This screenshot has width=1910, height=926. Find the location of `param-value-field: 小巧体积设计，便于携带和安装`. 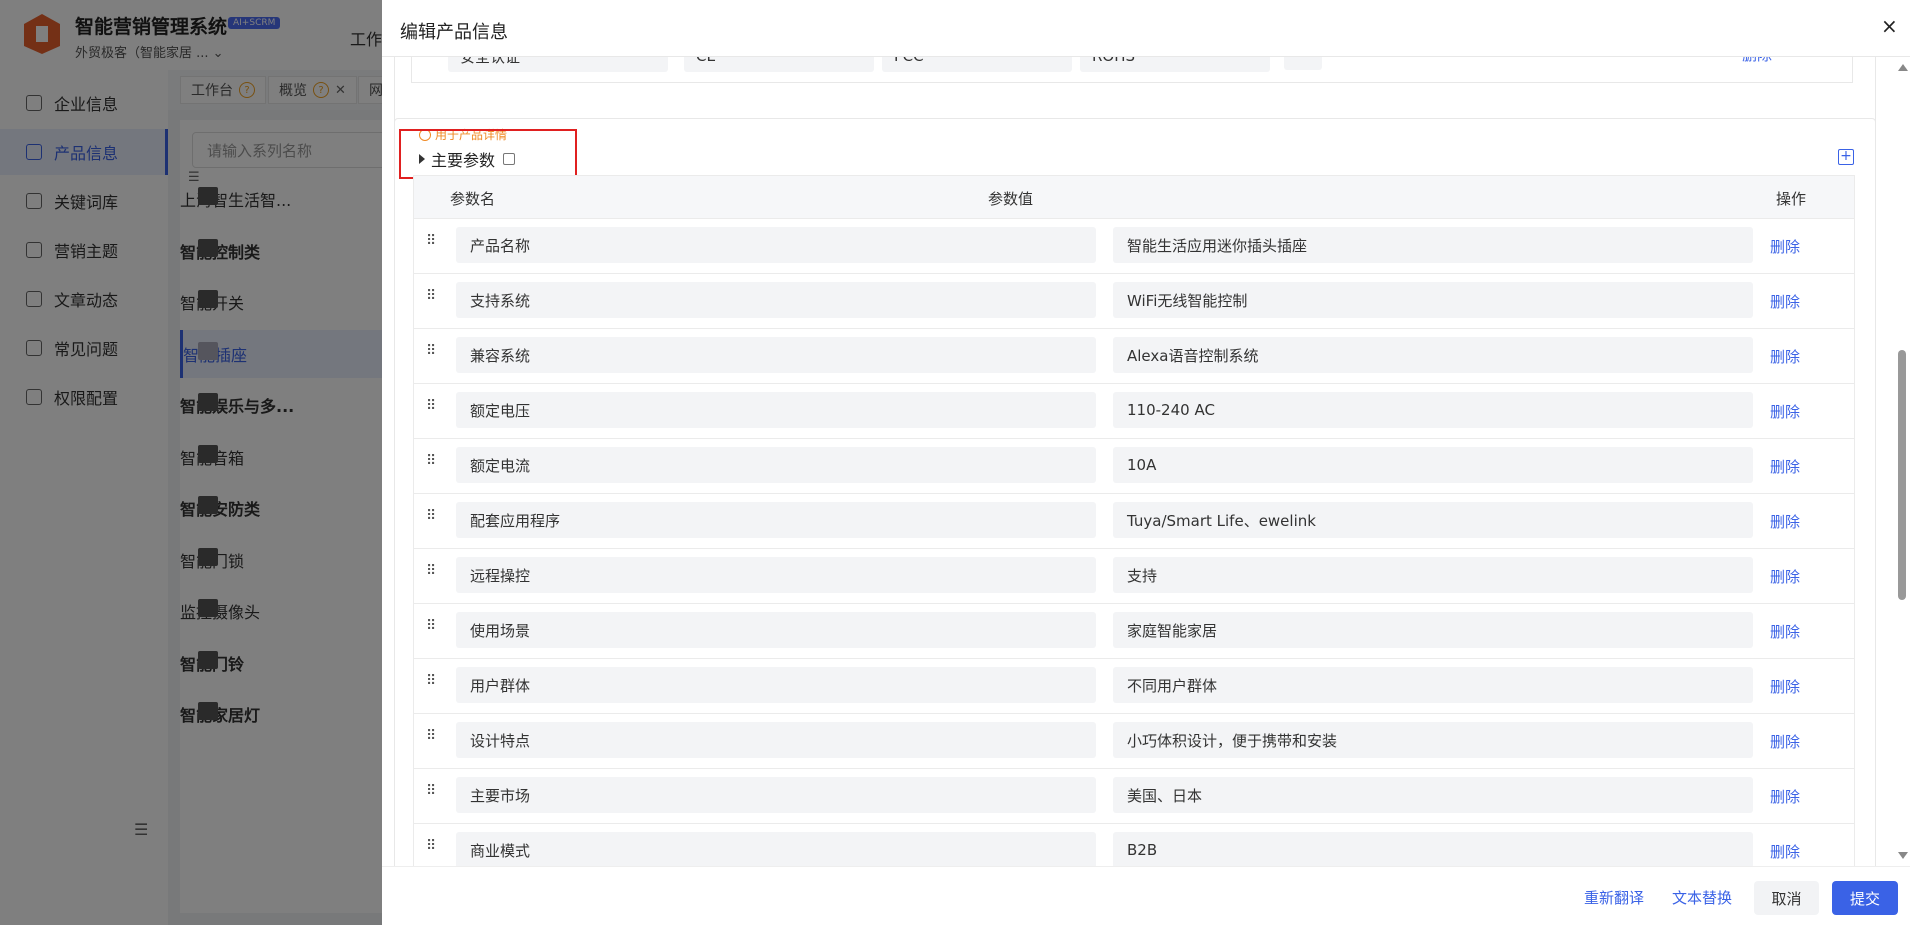

param-value-field: 小巧体积设计，便于携带和安装 is located at coordinates (1433, 740).